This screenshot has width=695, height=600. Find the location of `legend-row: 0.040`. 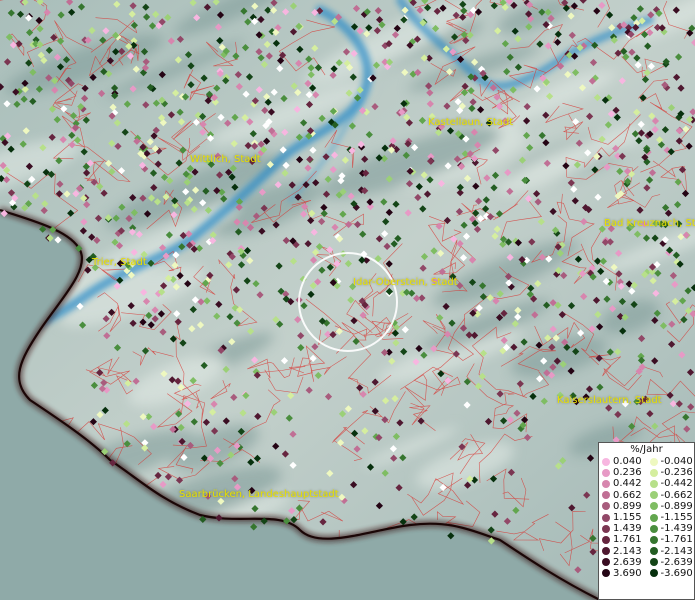

legend-row: 0.040 is located at coordinates (623, 461).